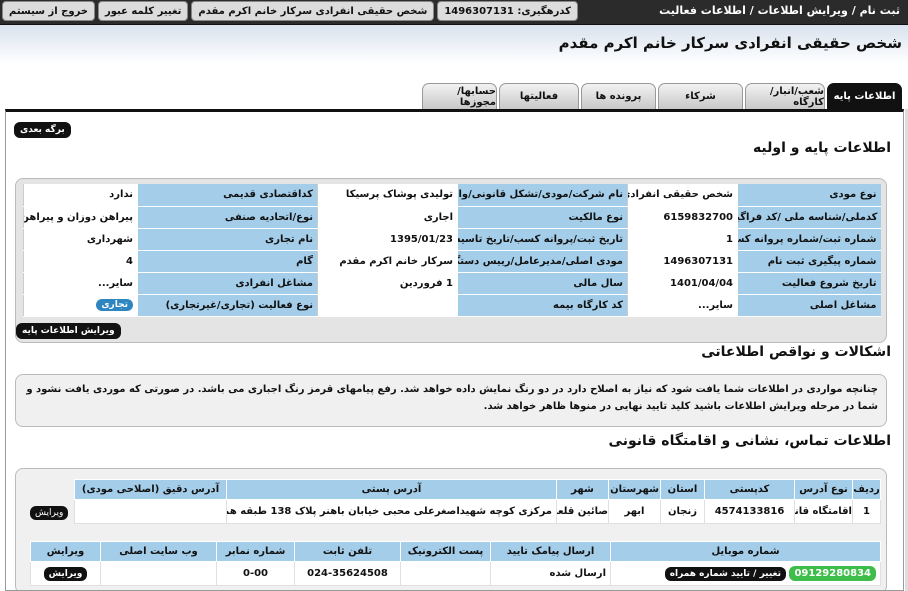 The width and height of the screenshot is (908, 591). I want to click on info-label: نوع مودی, so click(809, 195).